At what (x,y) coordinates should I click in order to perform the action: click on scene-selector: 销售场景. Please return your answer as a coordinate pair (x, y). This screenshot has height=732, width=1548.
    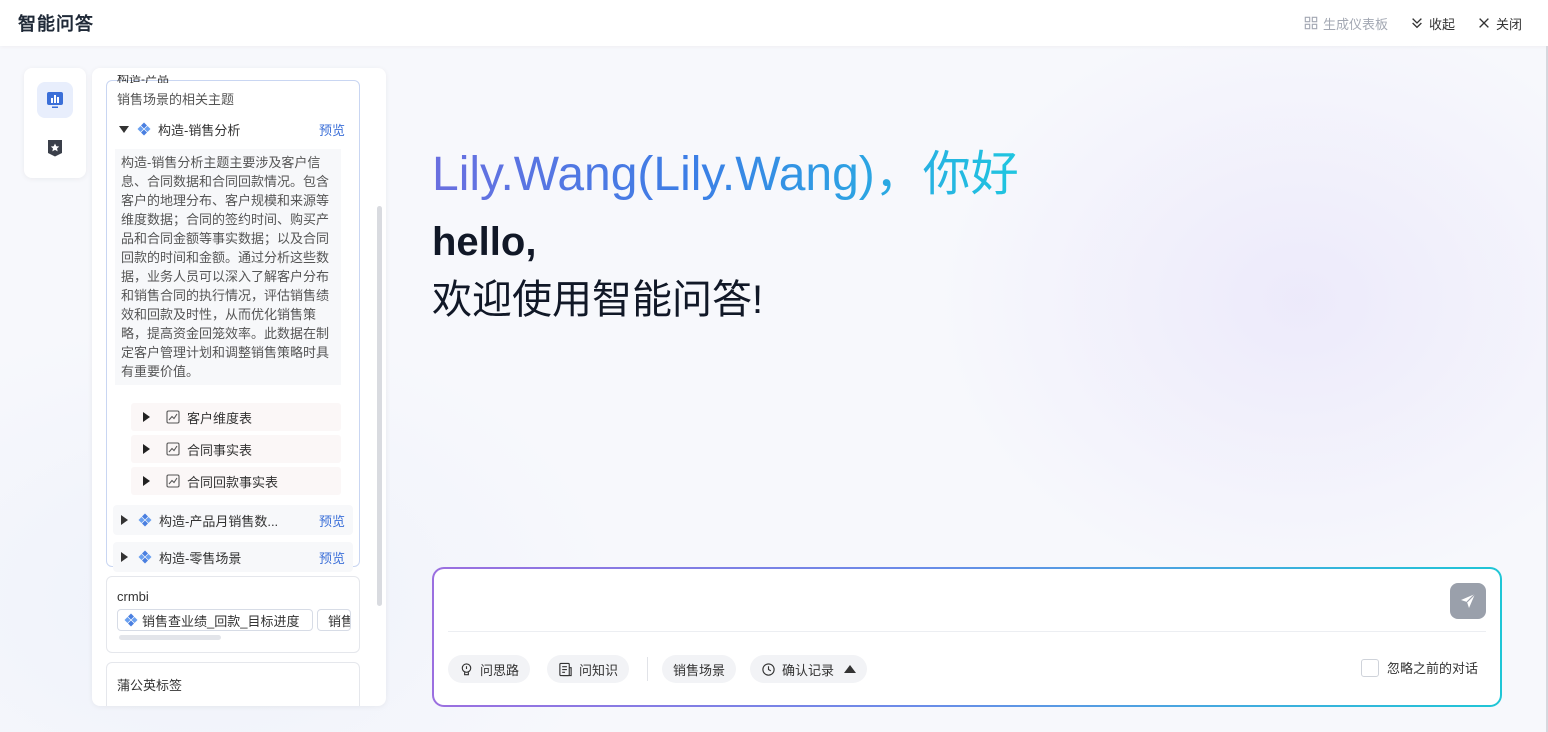
    Looking at the image, I should click on (699, 669).